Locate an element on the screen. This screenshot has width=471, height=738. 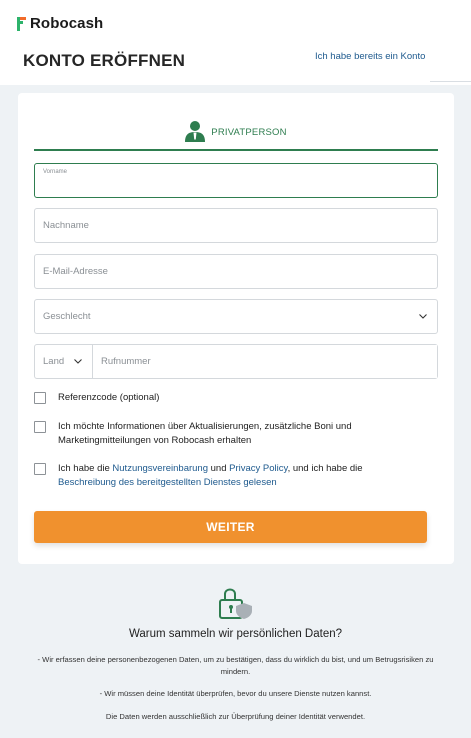
brand-name: Robocash is located at coordinates (67, 23).